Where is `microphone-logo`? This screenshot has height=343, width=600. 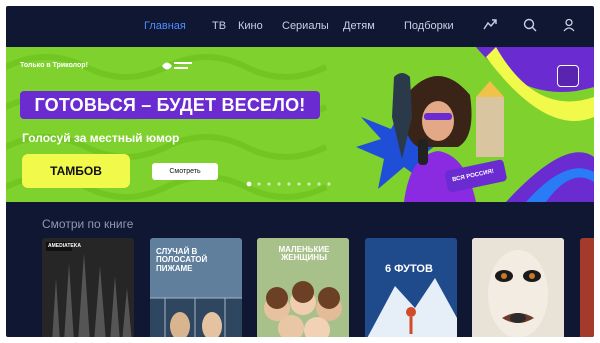
microphone-logo is located at coordinates (177, 66).